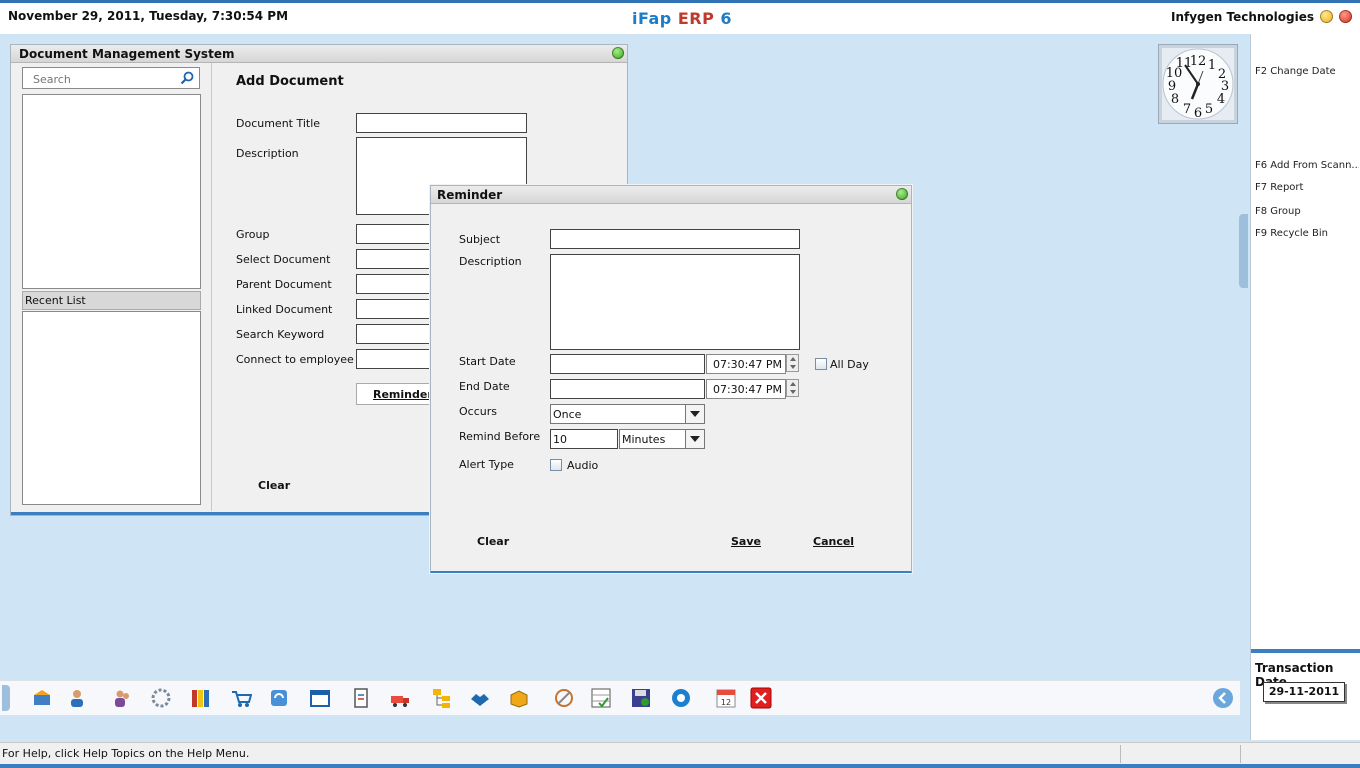  I want to click on remind-before-value: 10, so click(560, 439).